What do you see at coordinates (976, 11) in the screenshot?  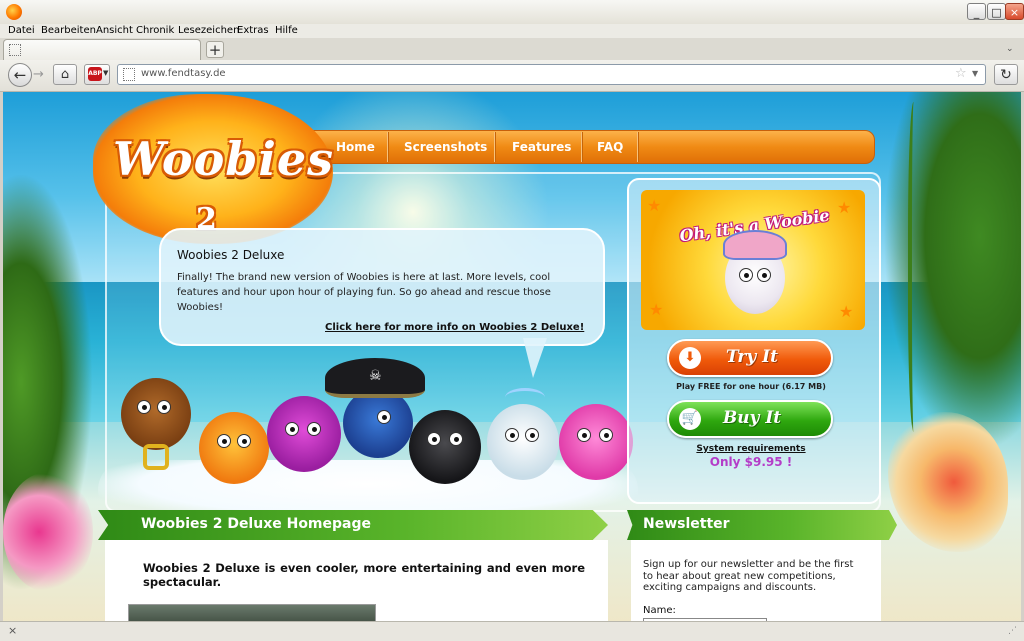 I see `minimize-button: _` at bounding box center [976, 11].